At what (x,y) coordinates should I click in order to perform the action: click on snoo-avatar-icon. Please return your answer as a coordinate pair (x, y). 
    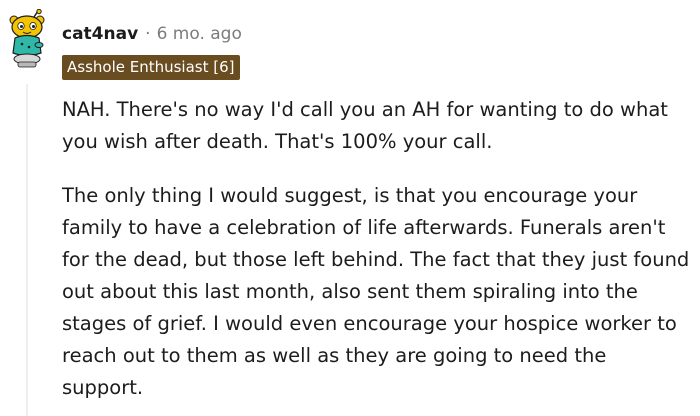
    Looking at the image, I should click on (27, 38).